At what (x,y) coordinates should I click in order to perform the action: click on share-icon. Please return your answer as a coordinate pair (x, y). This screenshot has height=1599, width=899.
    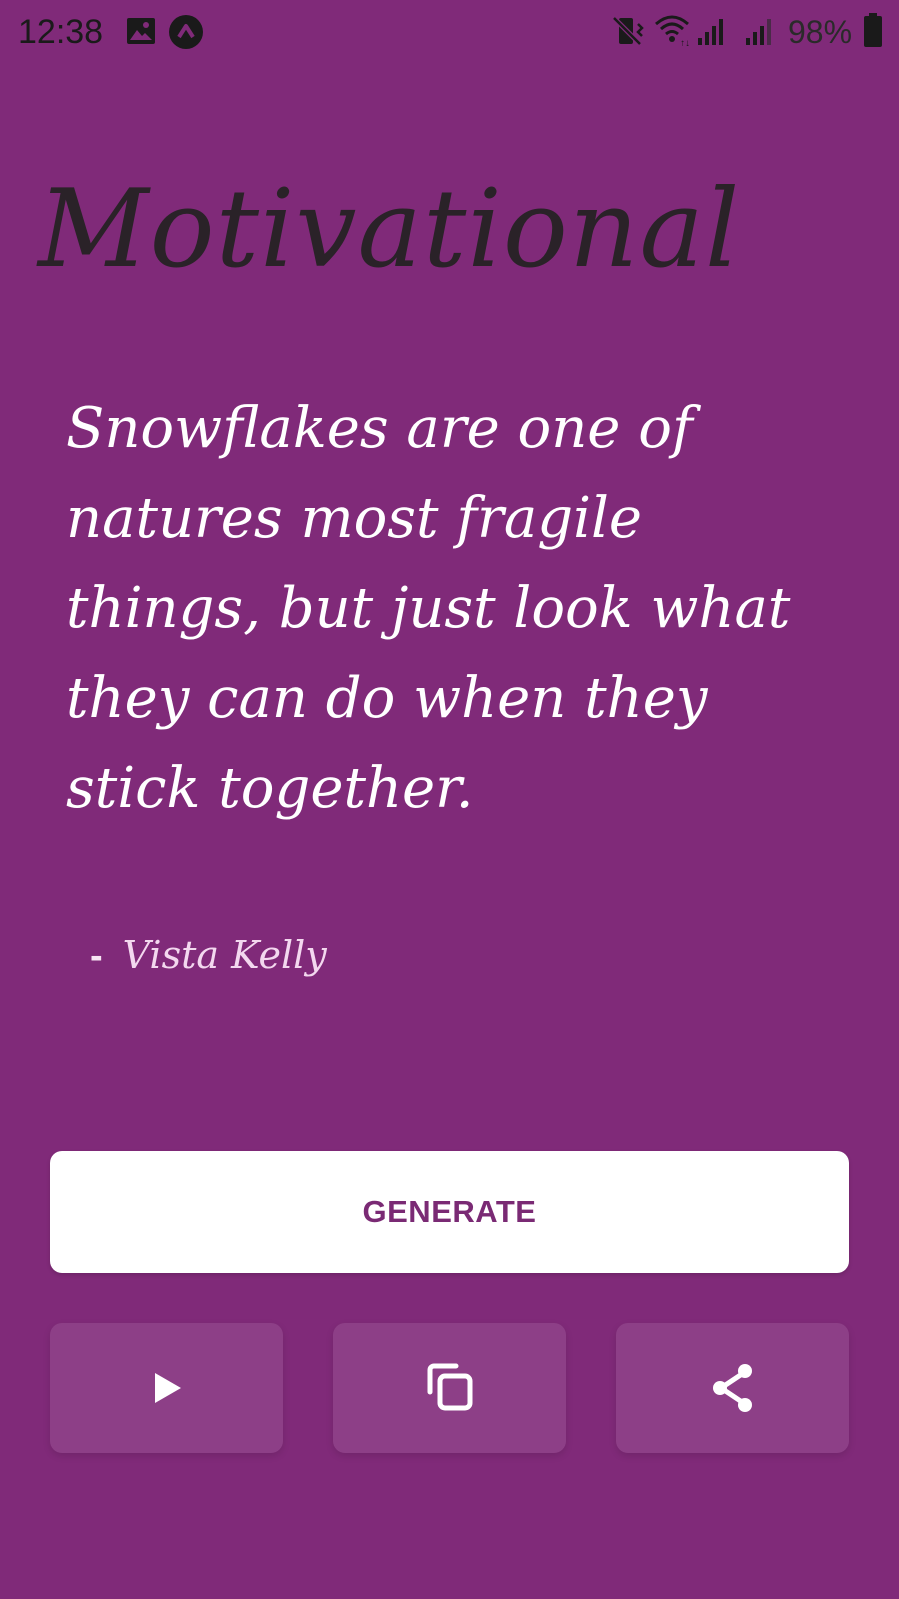
    Looking at the image, I should click on (732, 1388).